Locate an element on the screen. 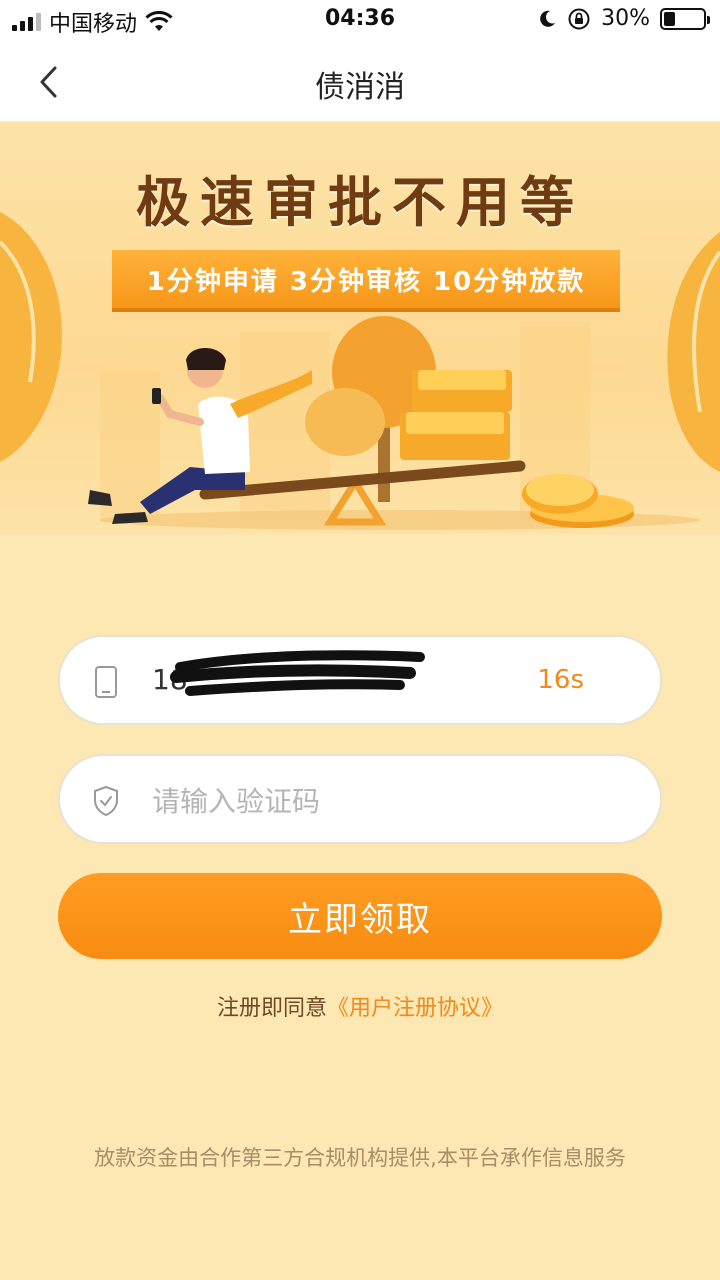 The width and height of the screenshot is (720, 1280). battery-percent: 30% is located at coordinates (625, 18).